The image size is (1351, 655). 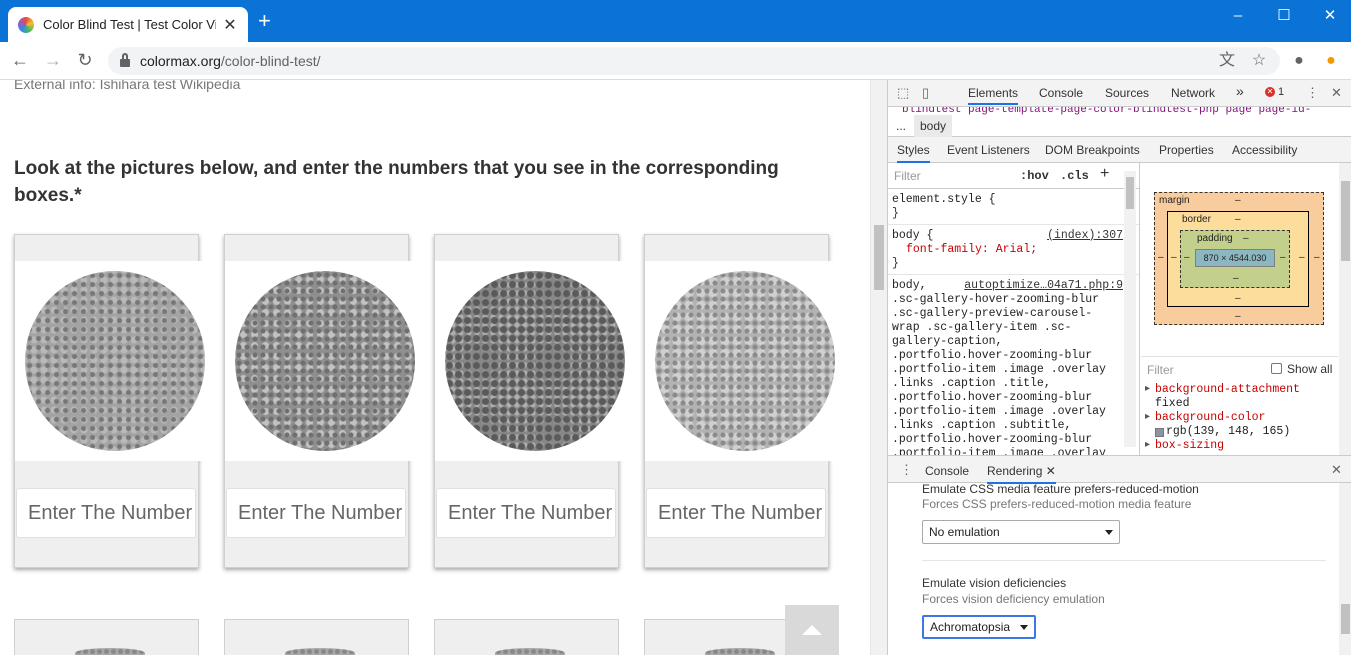 What do you see at coordinates (1161, 257) in the screenshot?
I see `margin-left-value: –` at bounding box center [1161, 257].